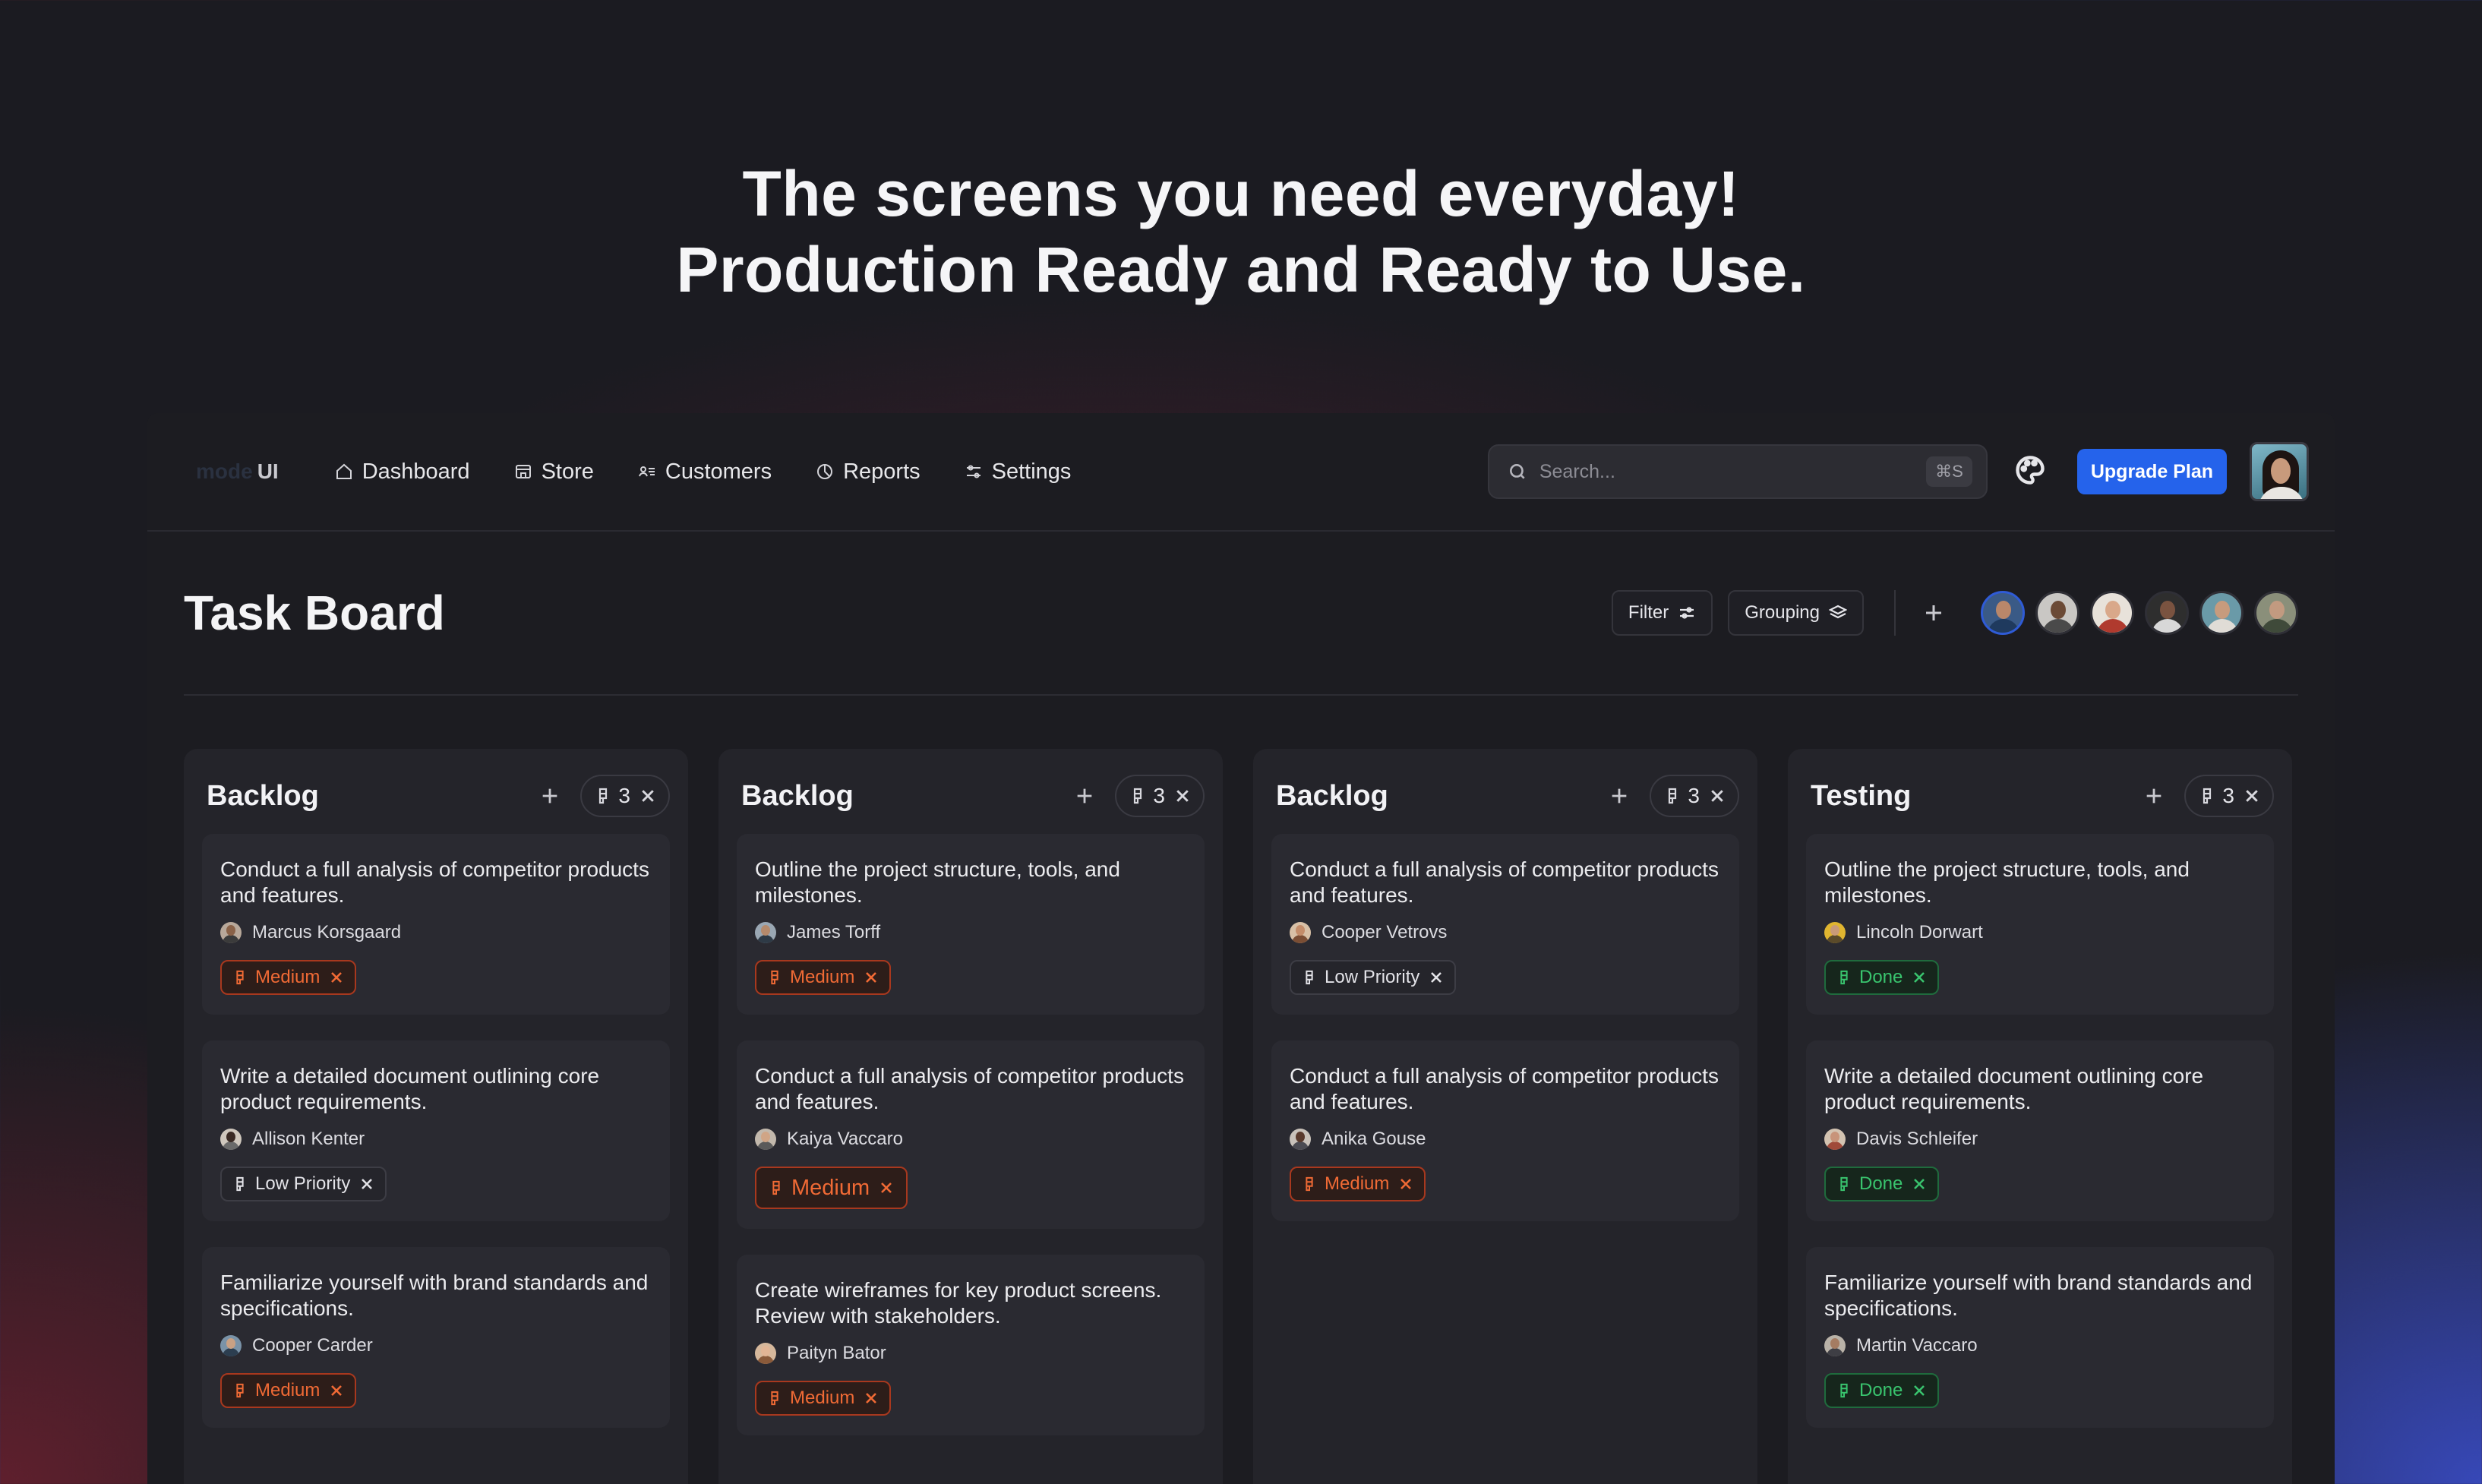 Image resolution: width=2482 pixels, height=1484 pixels. What do you see at coordinates (1861, 795) in the screenshot?
I see `column-title: Testing` at bounding box center [1861, 795].